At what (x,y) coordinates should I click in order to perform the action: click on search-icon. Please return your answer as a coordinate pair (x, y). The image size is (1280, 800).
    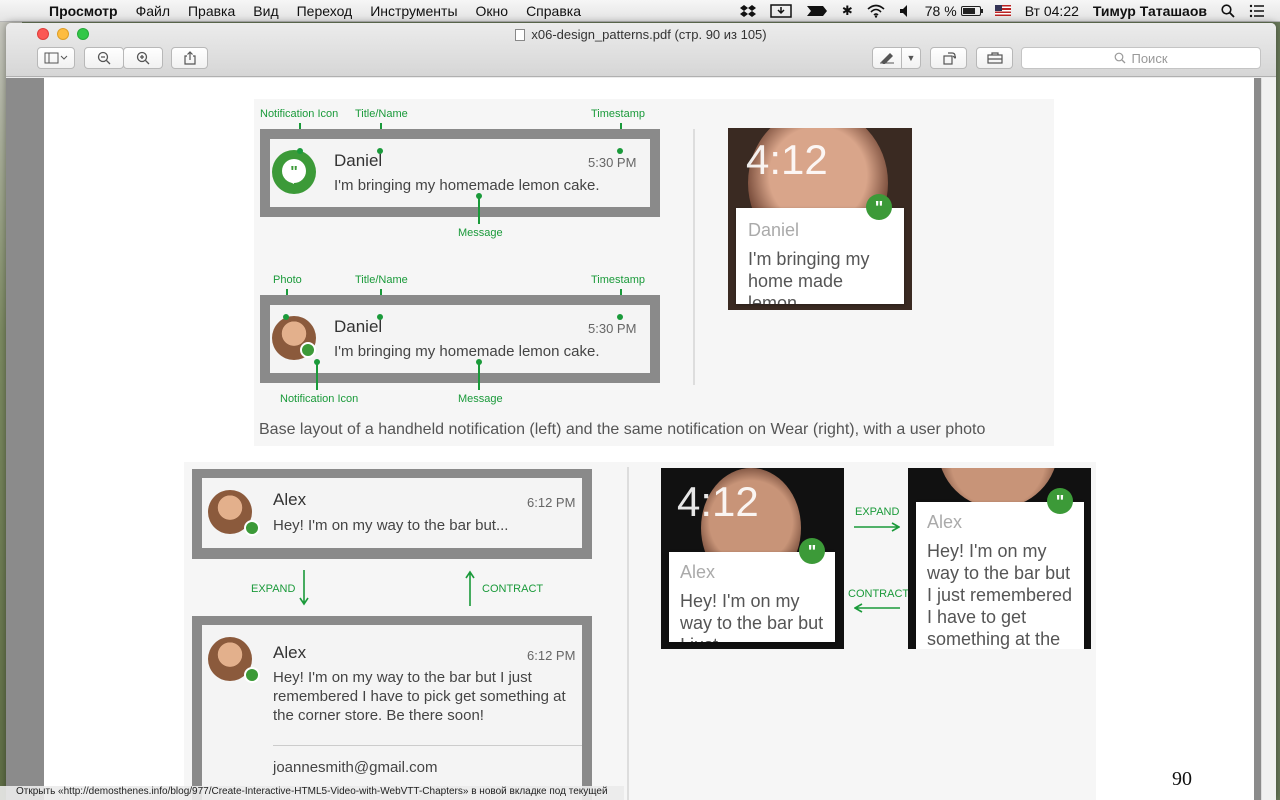
    Looking at the image, I should click on (1120, 58).